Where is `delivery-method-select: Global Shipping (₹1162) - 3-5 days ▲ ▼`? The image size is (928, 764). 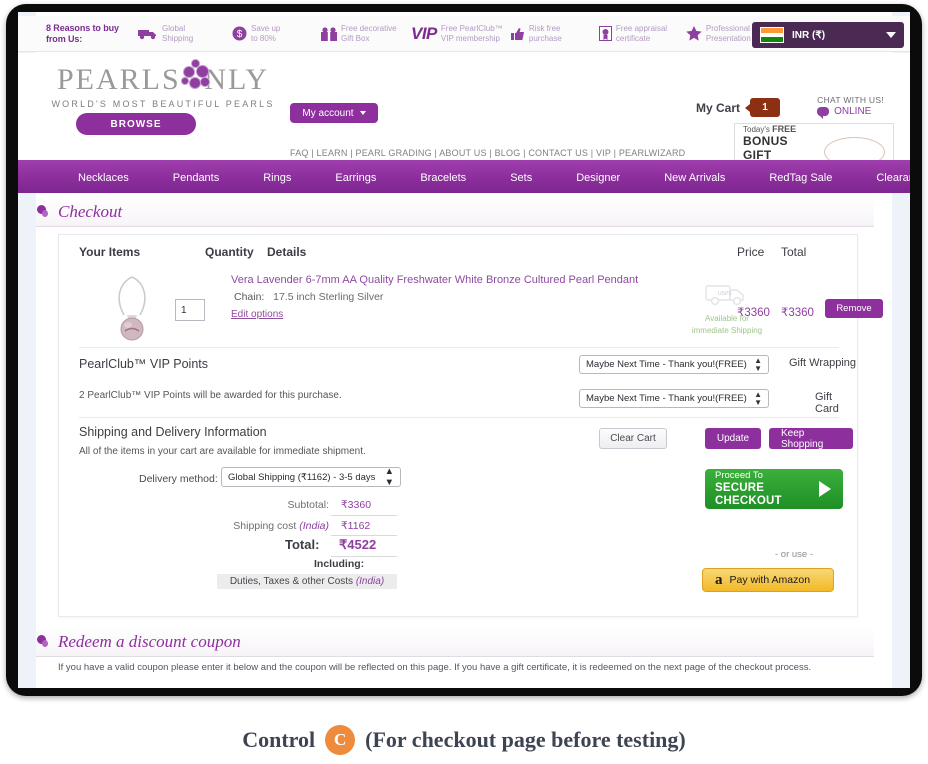 delivery-method-select: Global Shipping (₹1162) - 3-5 days ▲ ▼ is located at coordinates (311, 477).